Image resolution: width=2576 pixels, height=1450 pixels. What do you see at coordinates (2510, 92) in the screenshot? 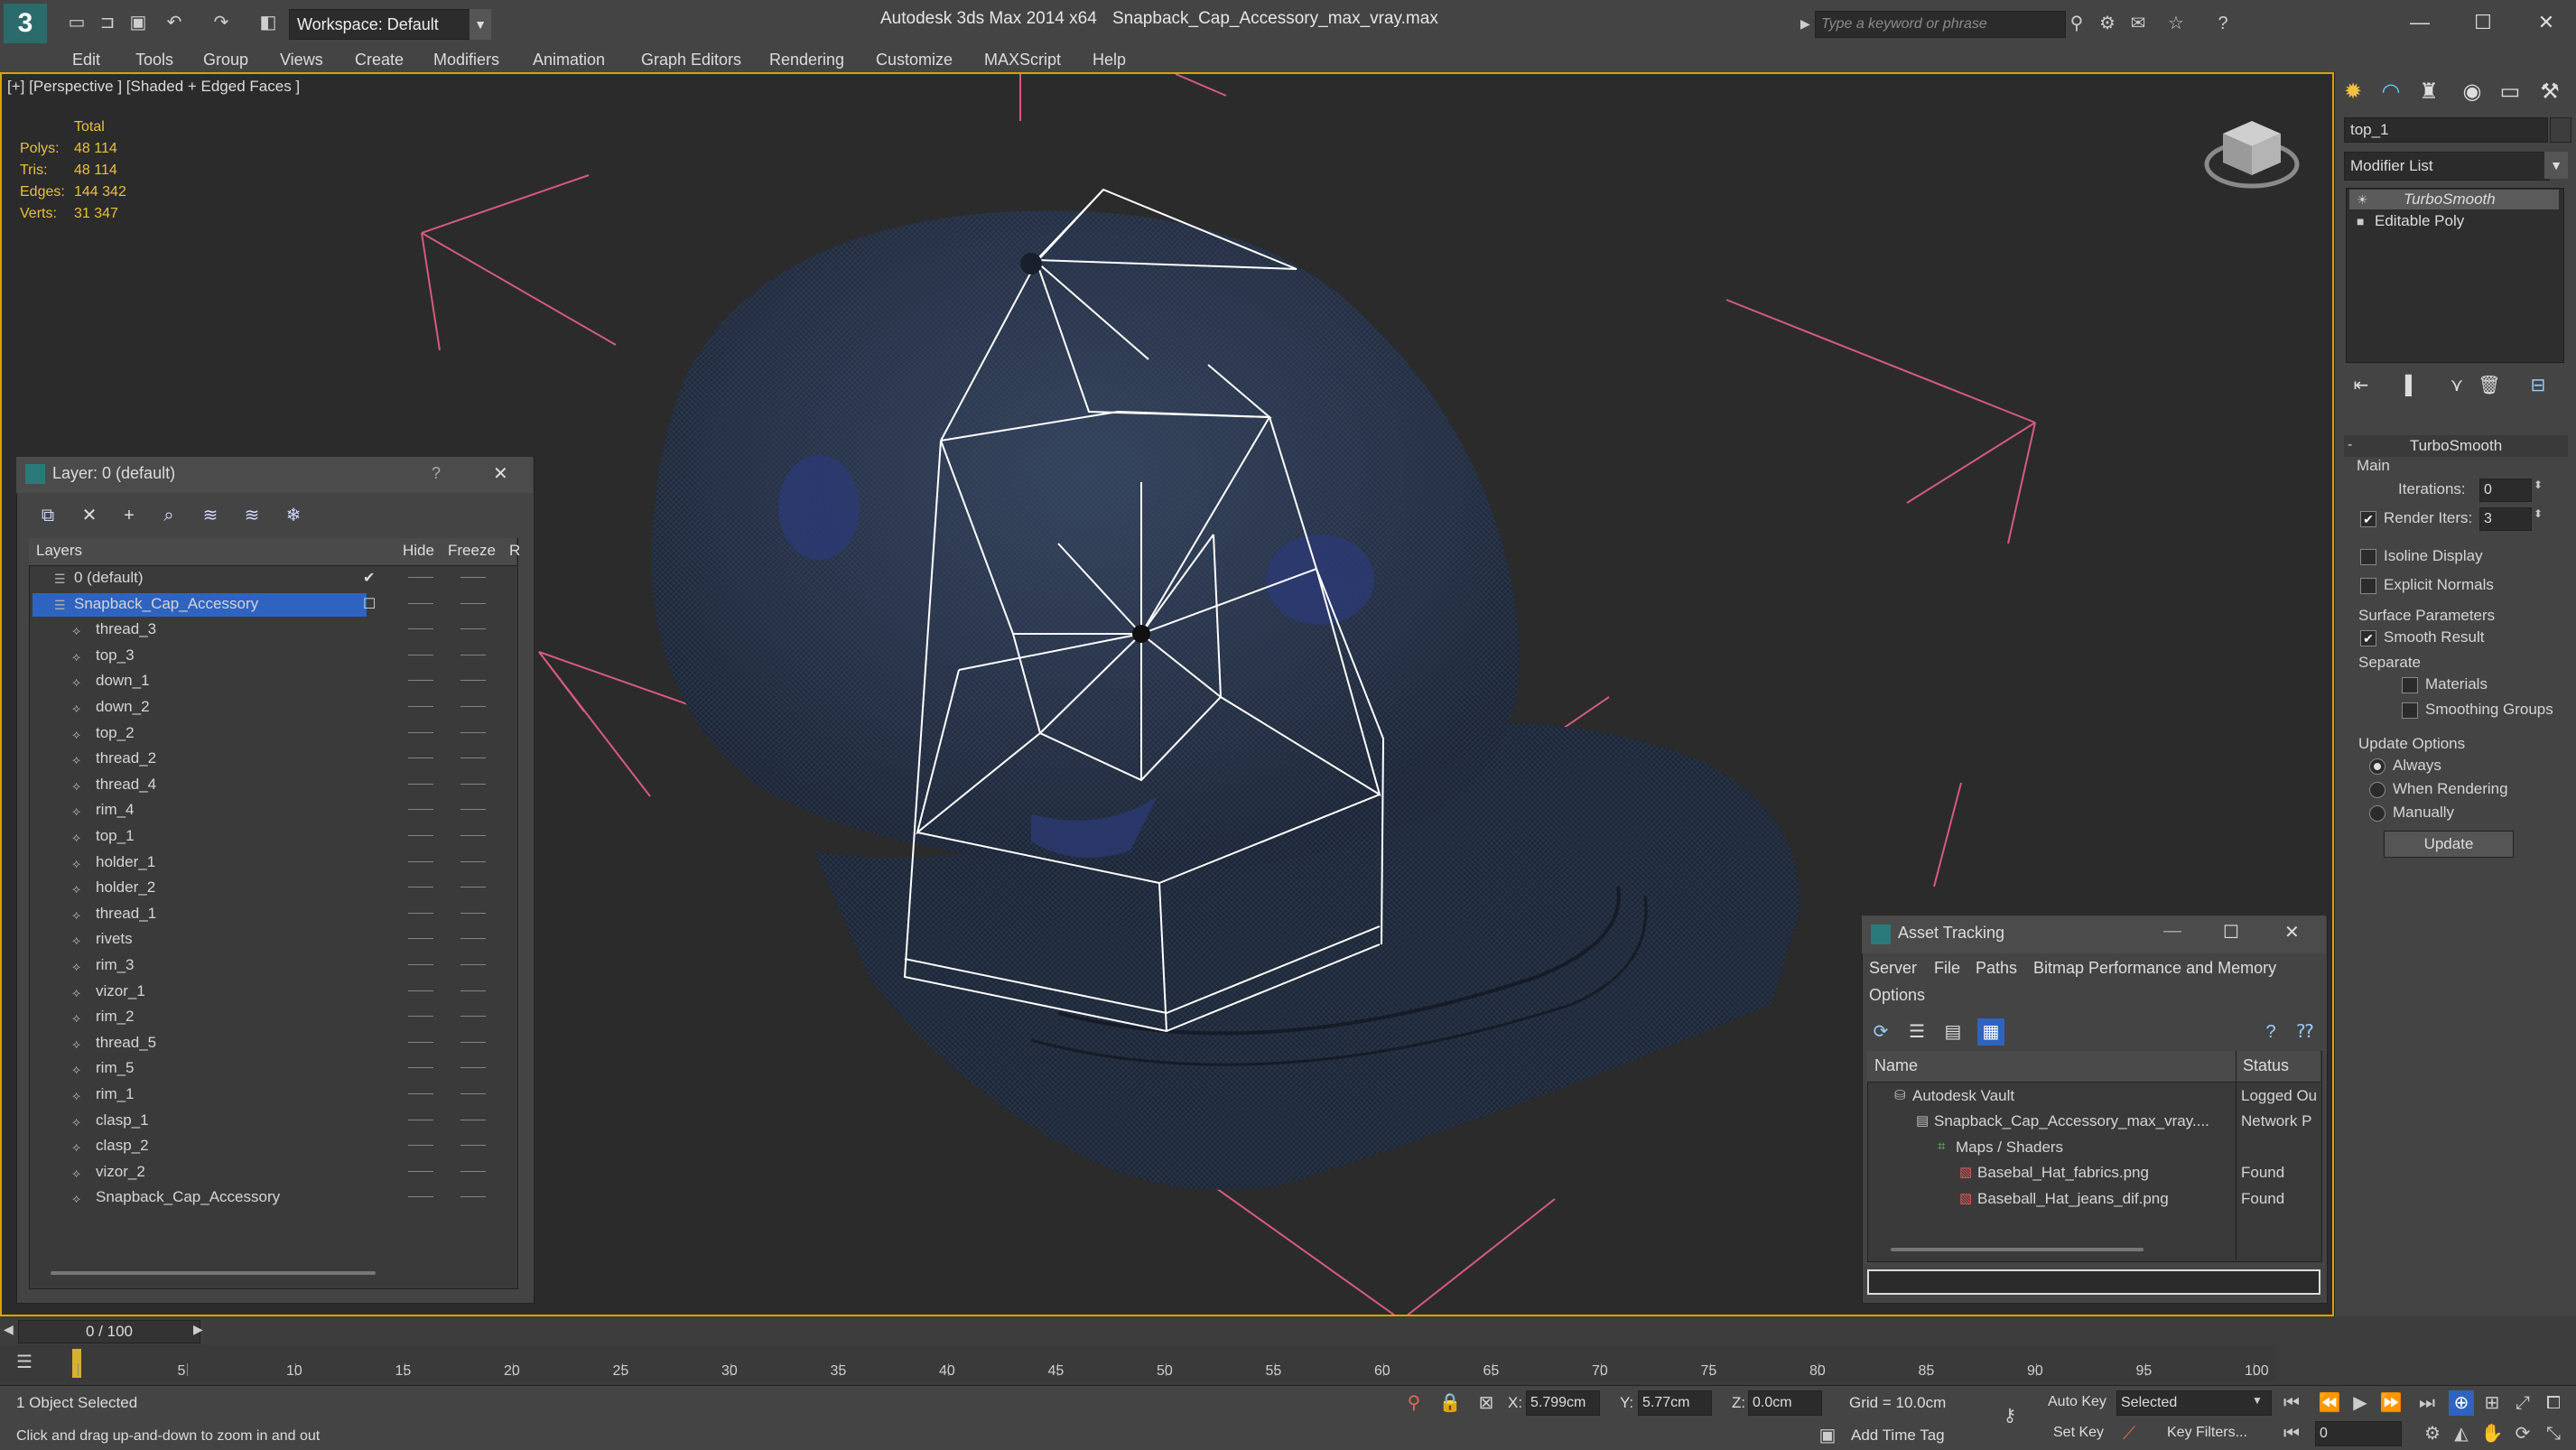
I see `display-tab-icon: ▭` at bounding box center [2510, 92].